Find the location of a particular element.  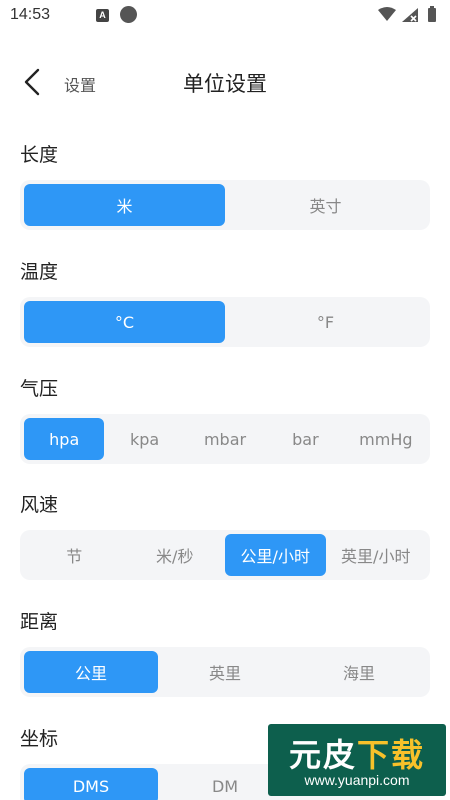

notification-dot-icon is located at coordinates (128, 14).